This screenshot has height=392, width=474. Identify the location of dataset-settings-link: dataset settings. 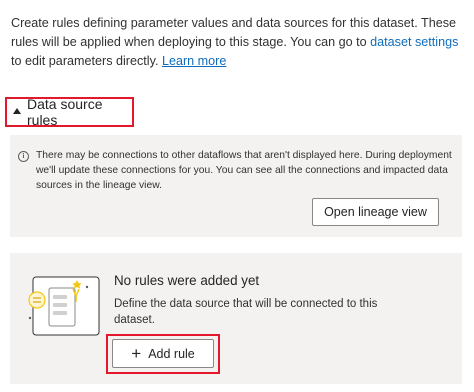
(414, 42).